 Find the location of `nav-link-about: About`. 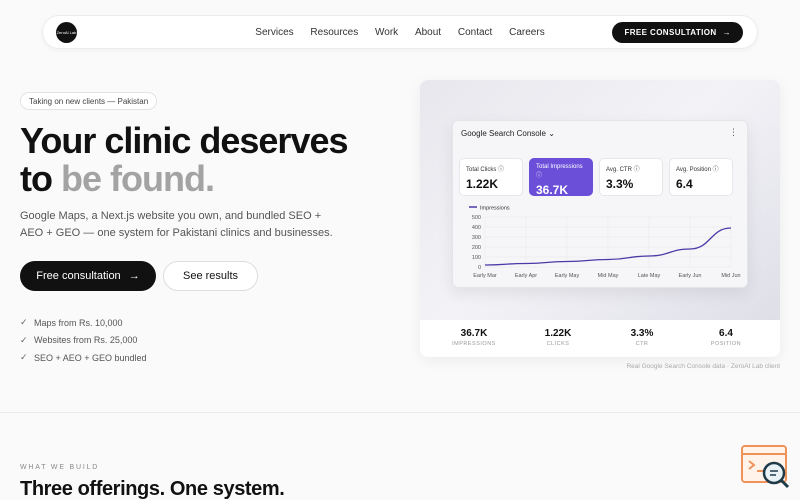

nav-link-about: About is located at coordinates (428, 32).